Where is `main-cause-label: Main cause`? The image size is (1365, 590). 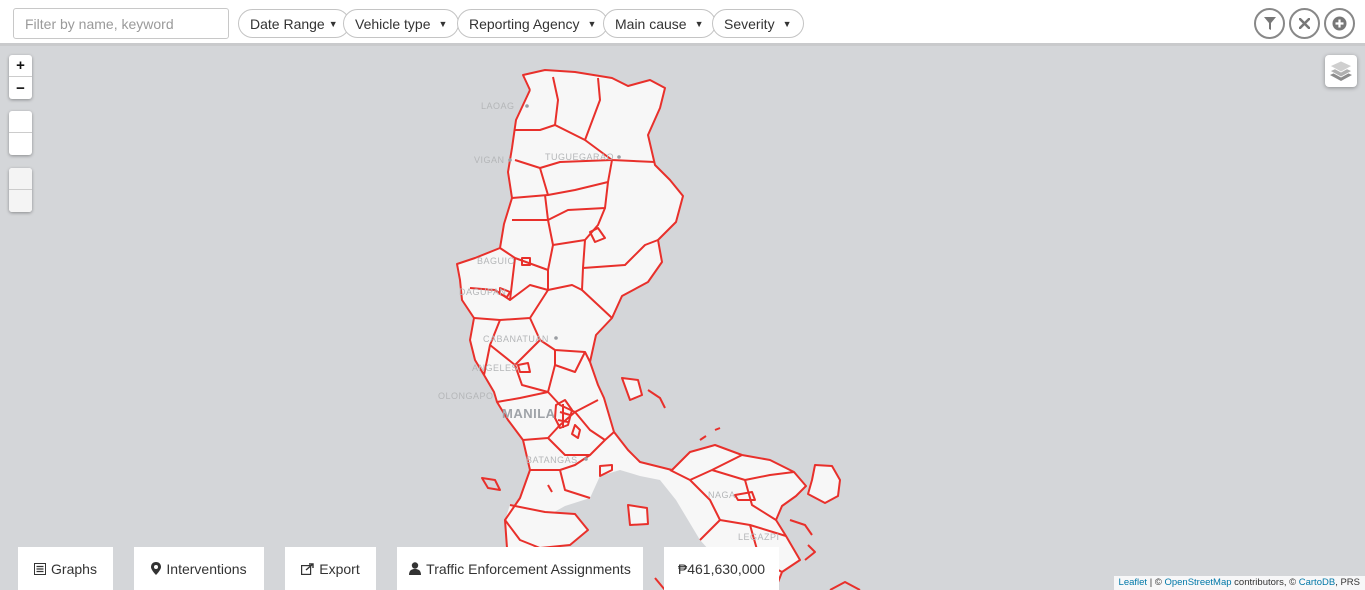
main-cause-label: Main cause is located at coordinates (651, 23).